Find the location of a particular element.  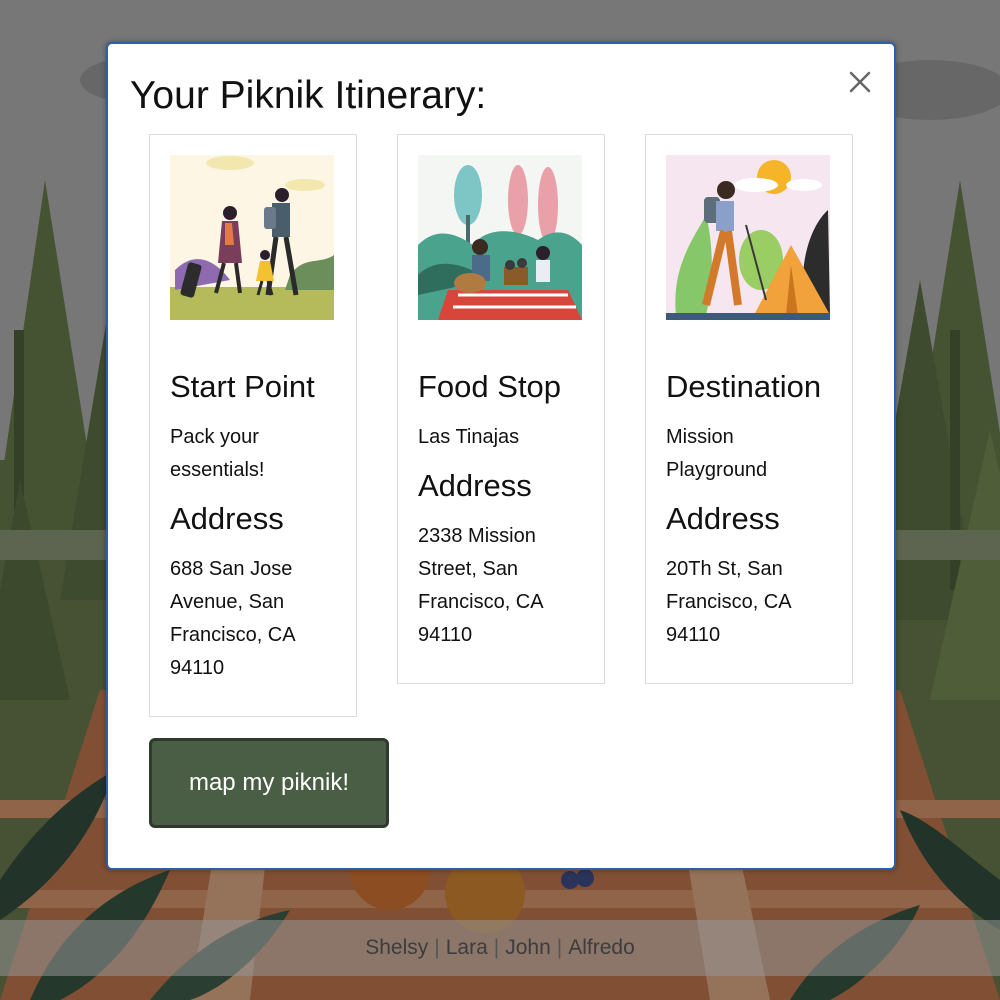

footer-name: Lara is located at coordinates (466, 947).